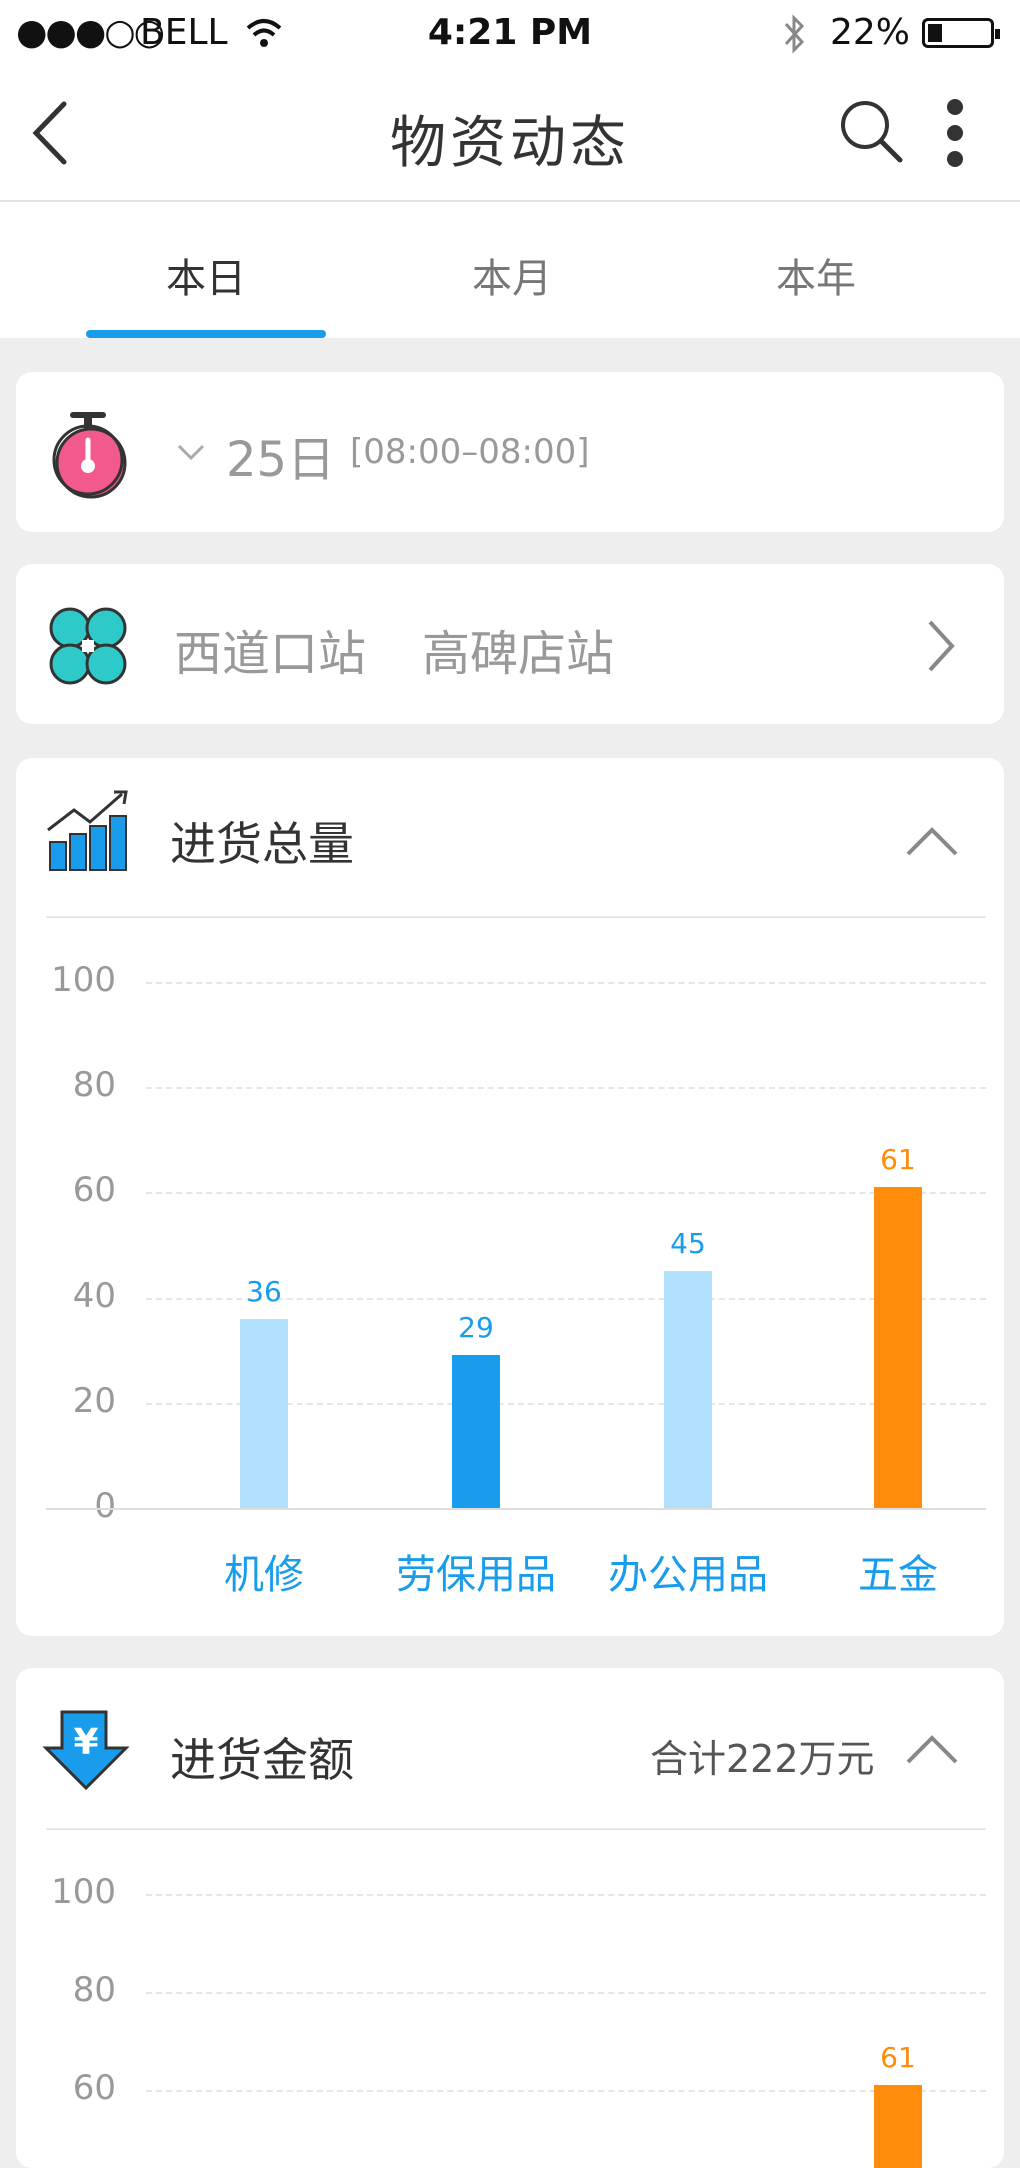 The height and width of the screenshot is (2168, 1020). I want to click on tab-today: 本日, so click(206, 275).